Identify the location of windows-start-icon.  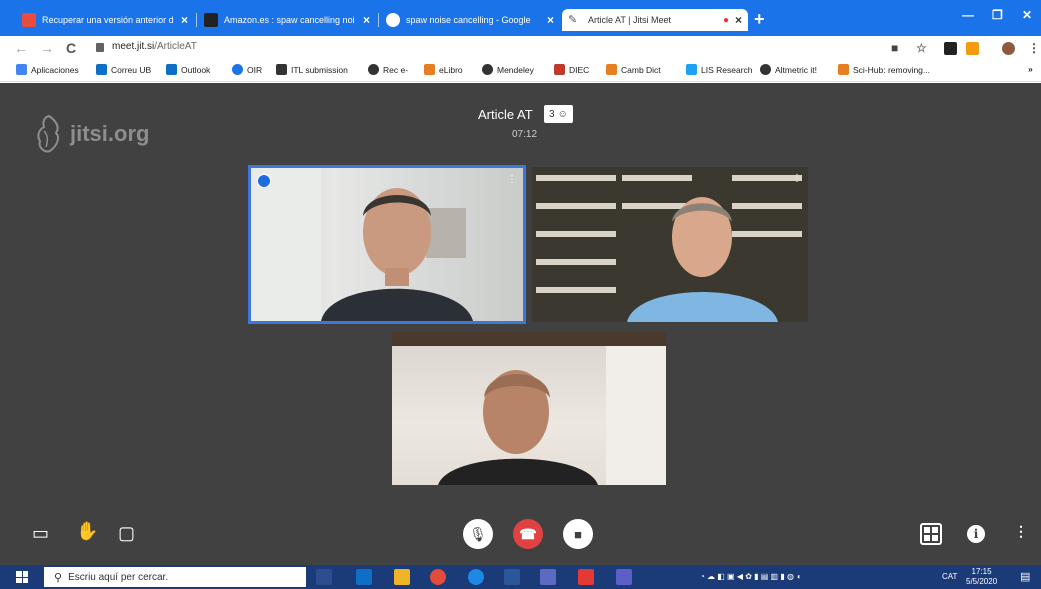
(22, 577).